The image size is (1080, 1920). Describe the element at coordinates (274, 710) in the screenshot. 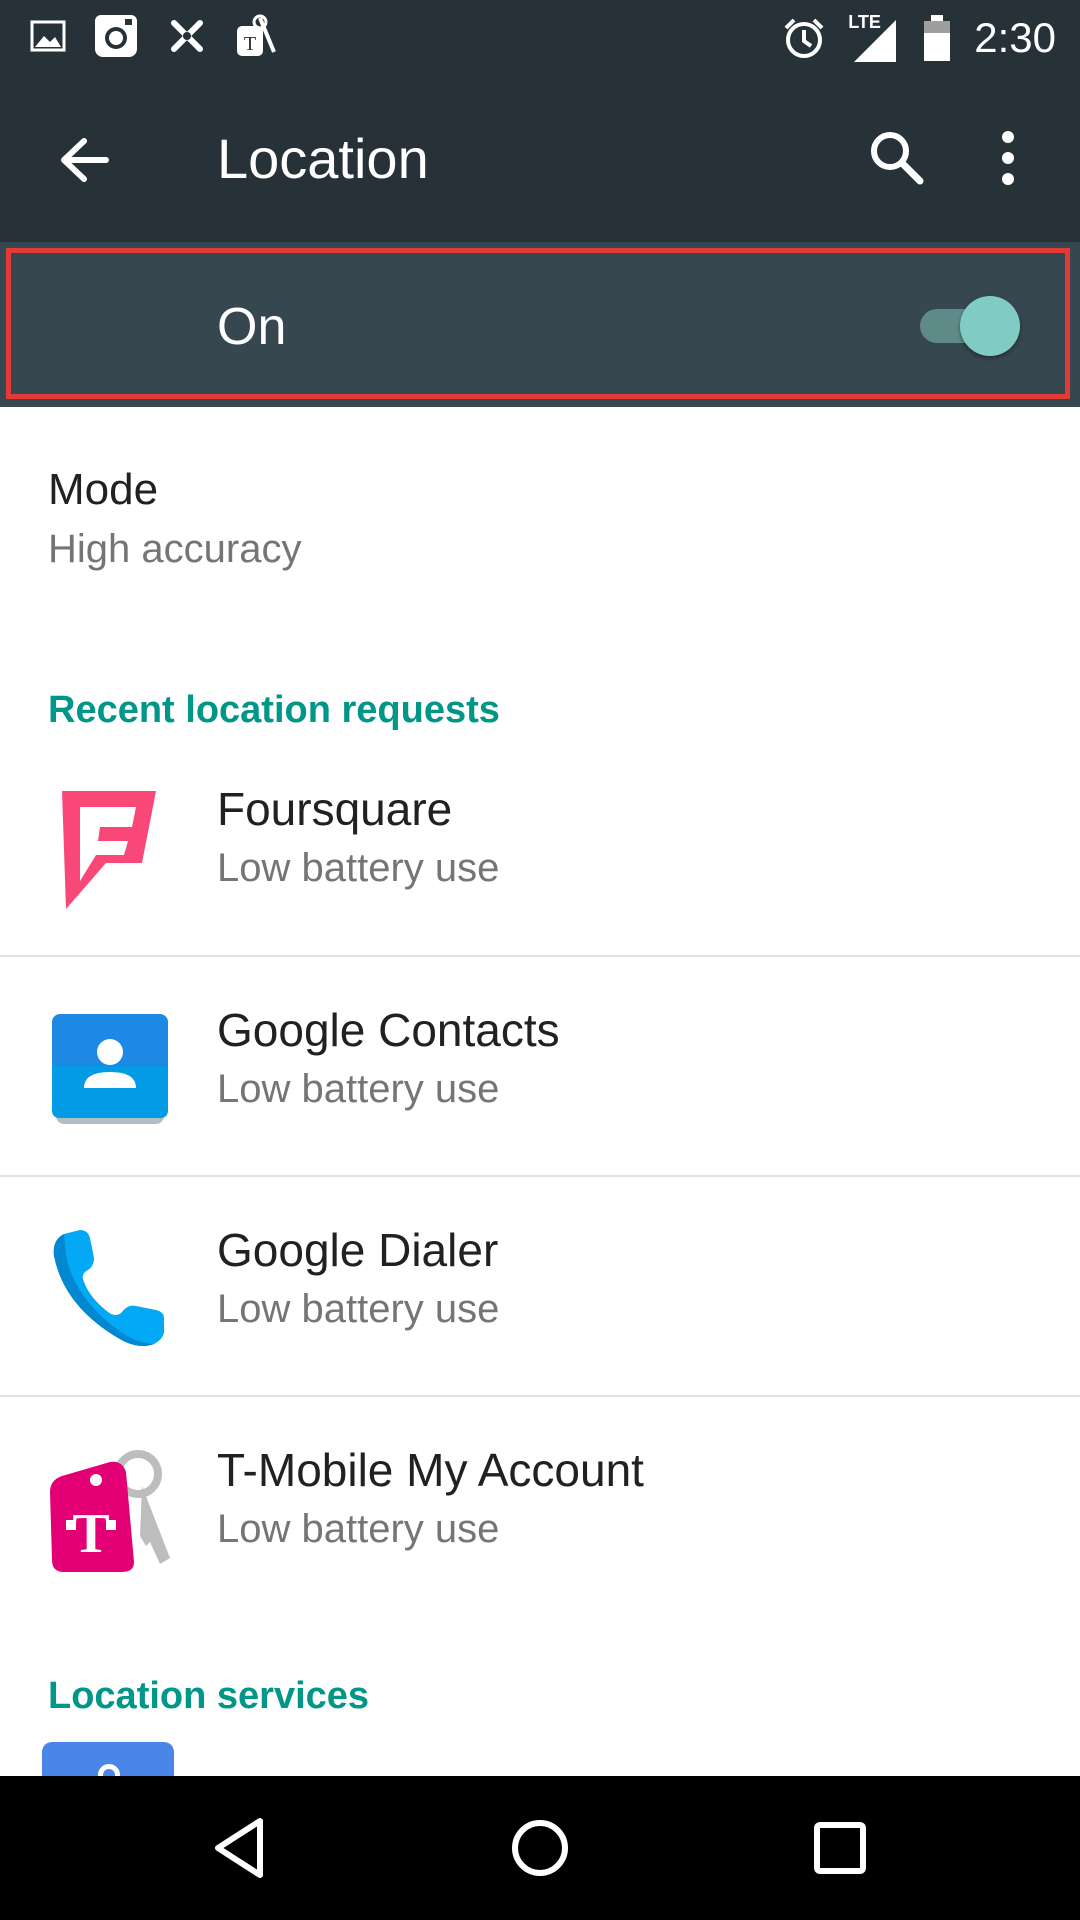

I see `recent-requests-header: Recent location requests` at that location.